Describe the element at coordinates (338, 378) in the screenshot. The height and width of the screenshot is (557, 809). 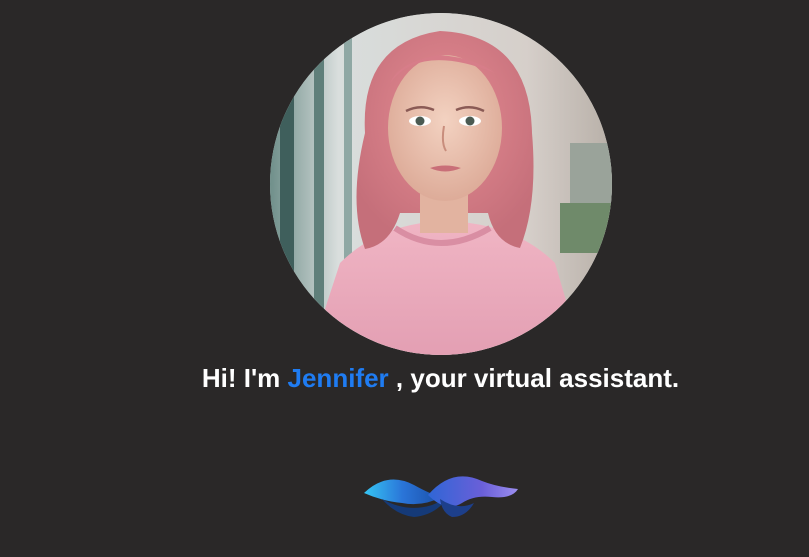
I see `assistant-name: Jennifer` at that location.